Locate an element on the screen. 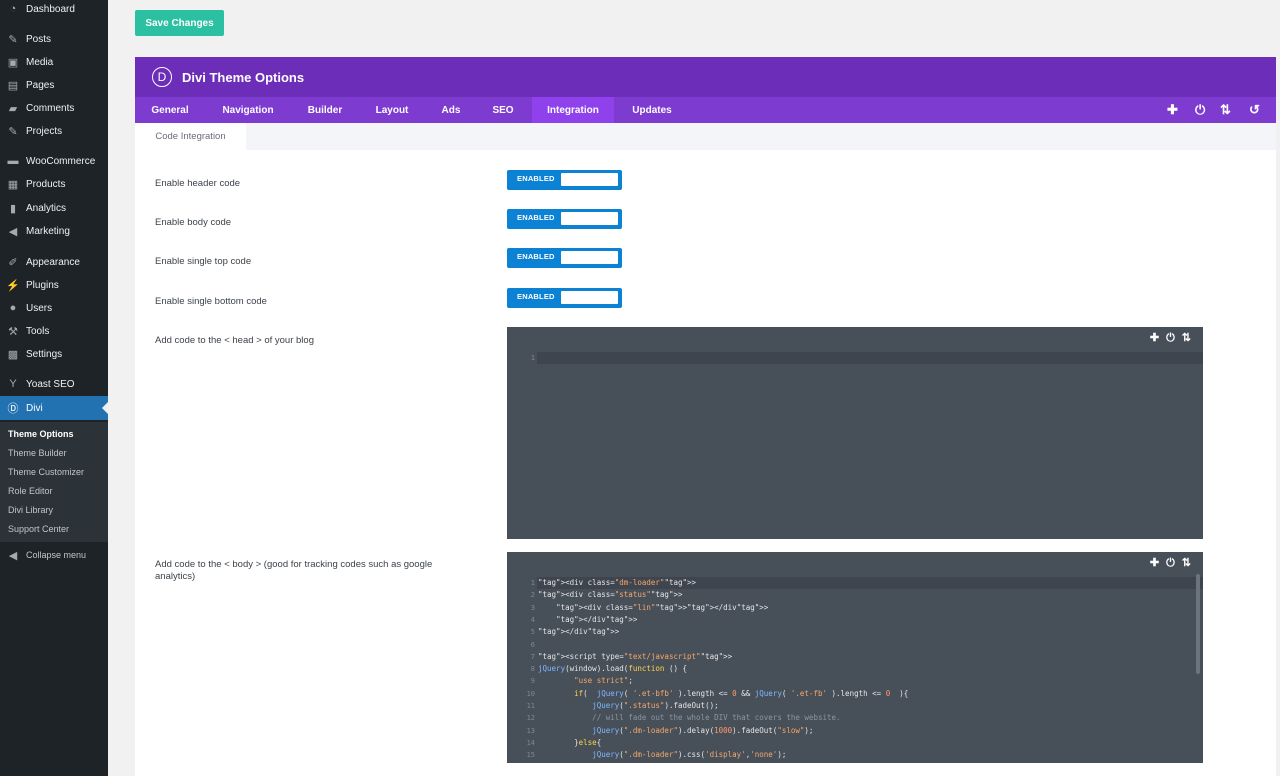  menu-item-analytics: ▮ Analytics is located at coordinates (54, 208).